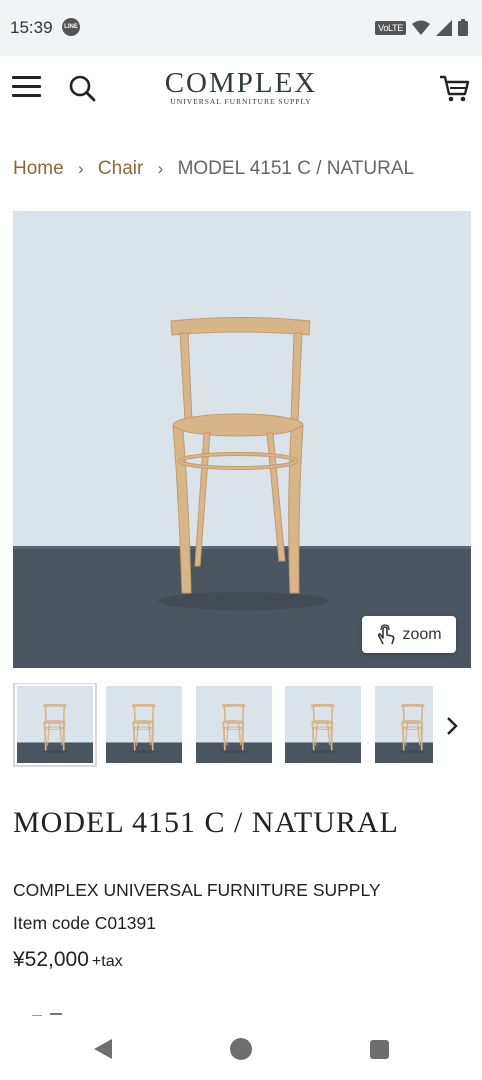  I want to click on zoom-label: zoom, so click(422, 634).